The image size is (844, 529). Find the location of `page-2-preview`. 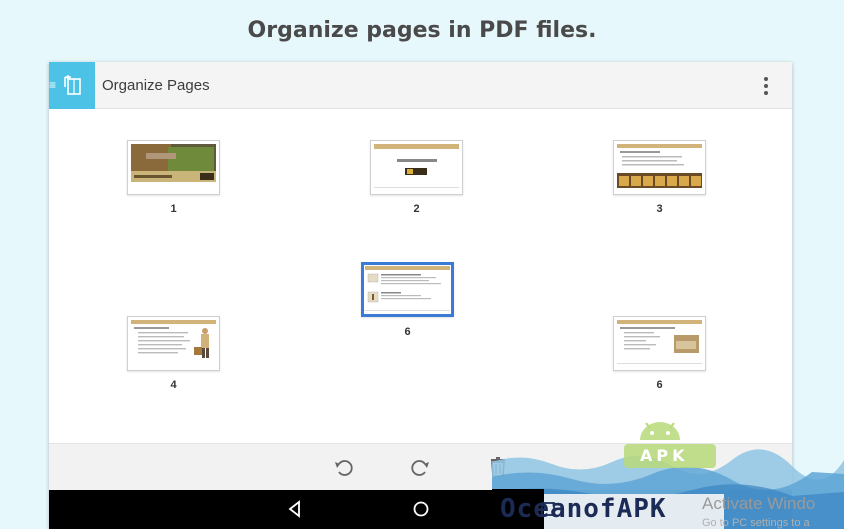

page-2-preview is located at coordinates (416, 166).